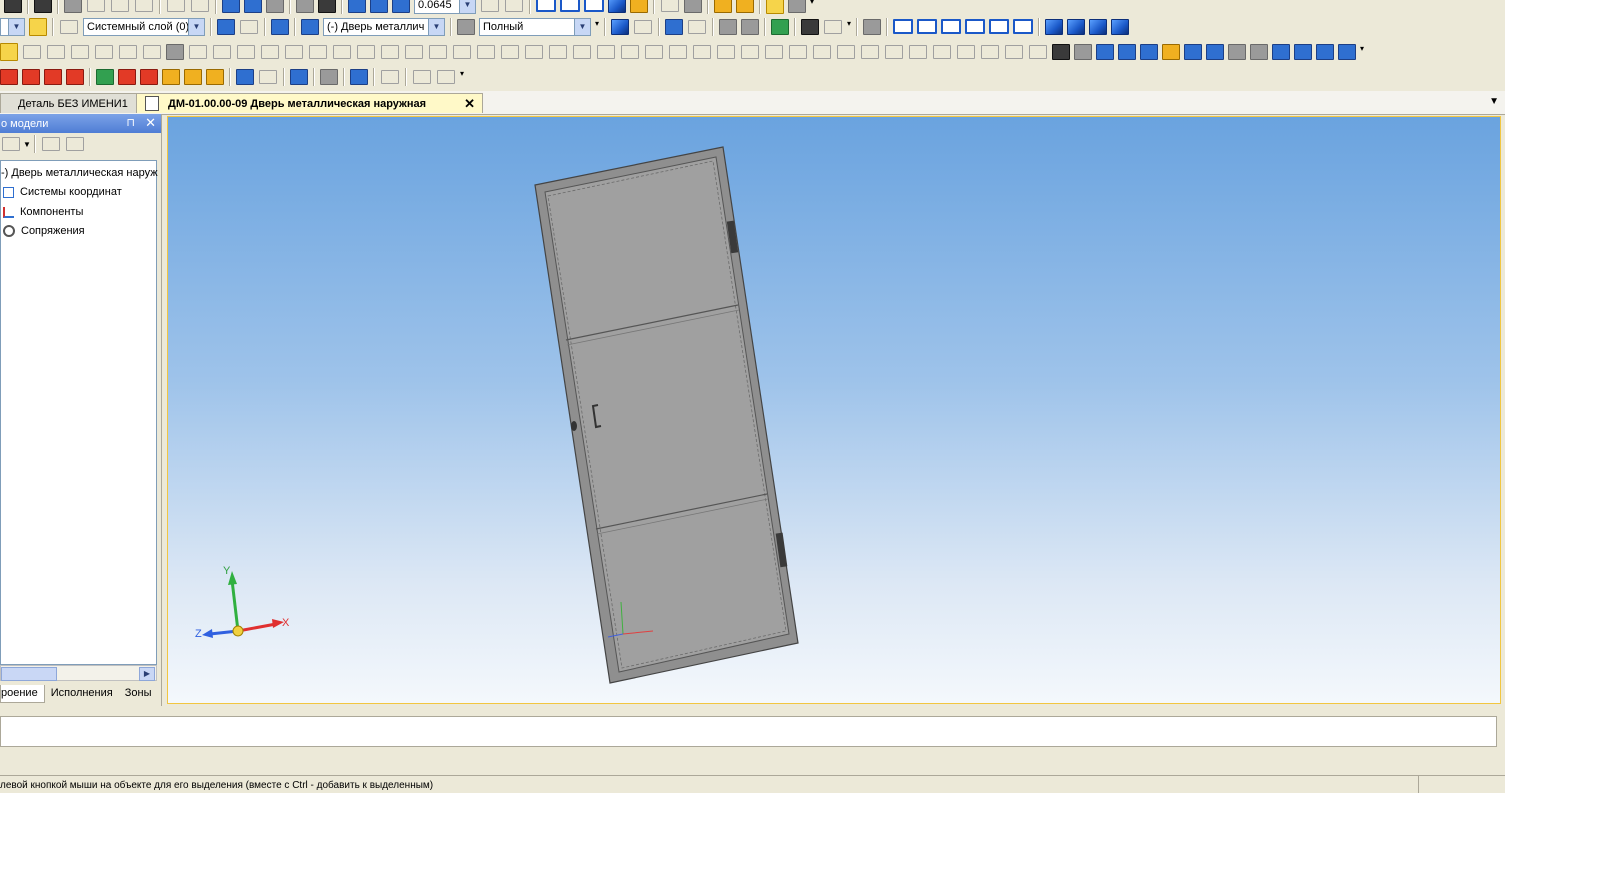 The image size is (1600, 870). Describe the element at coordinates (1076, 26) in the screenshot. I see `dimetric-view-icon` at that location.